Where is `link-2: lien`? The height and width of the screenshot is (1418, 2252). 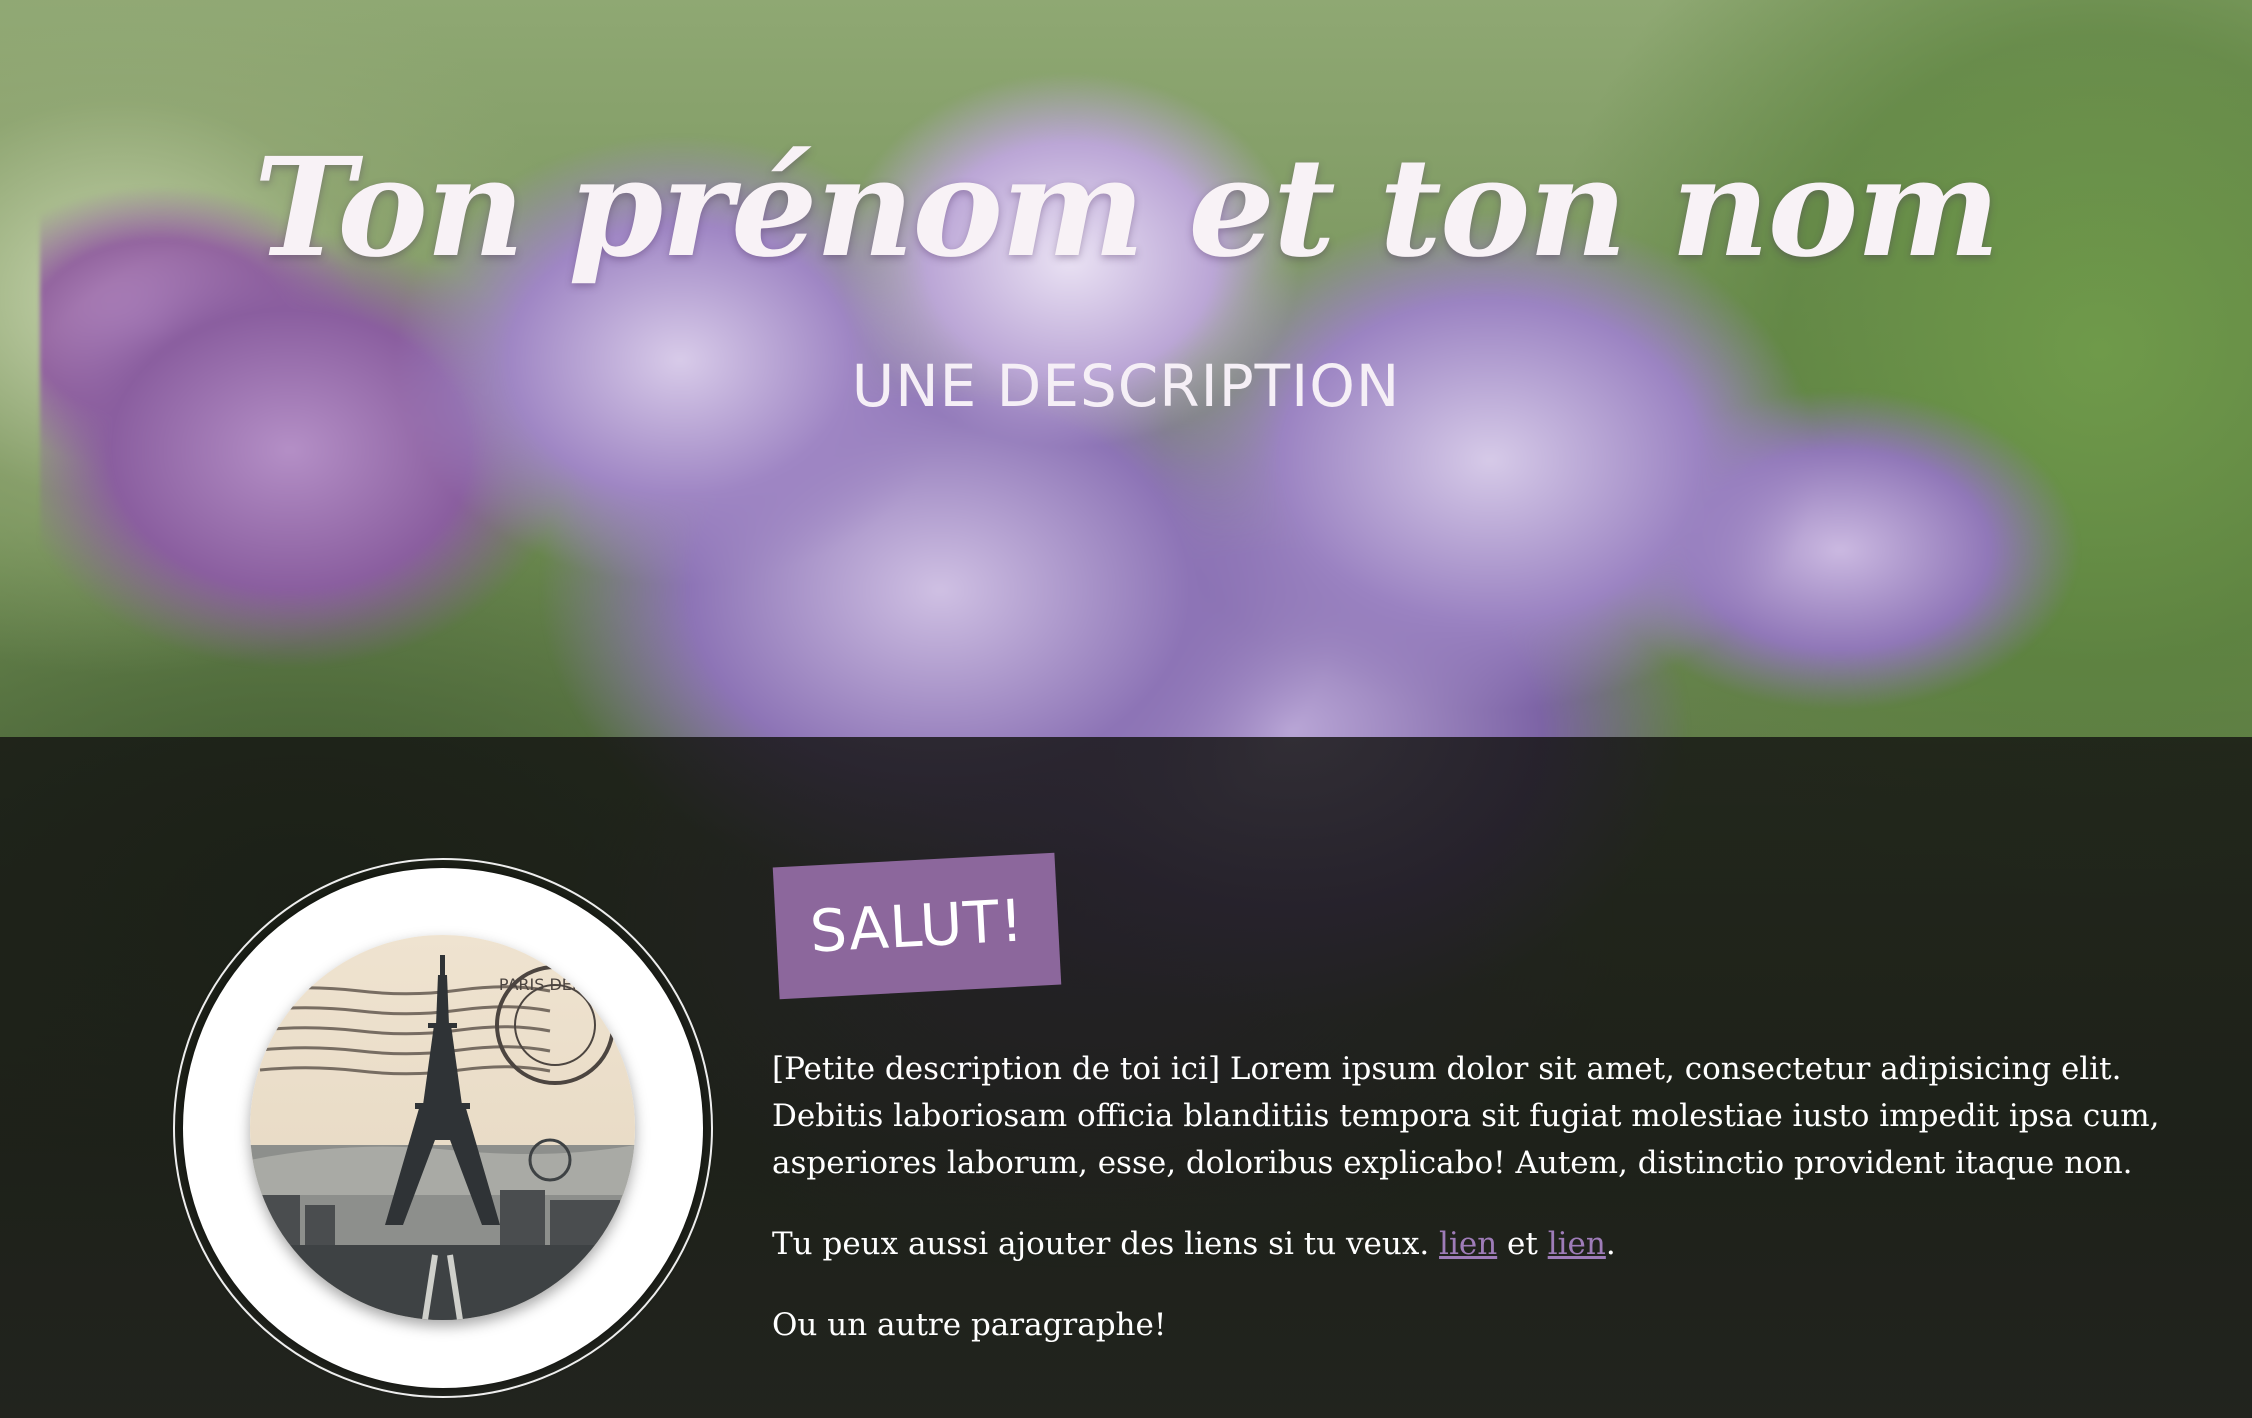 link-2: lien is located at coordinates (1577, 1244).